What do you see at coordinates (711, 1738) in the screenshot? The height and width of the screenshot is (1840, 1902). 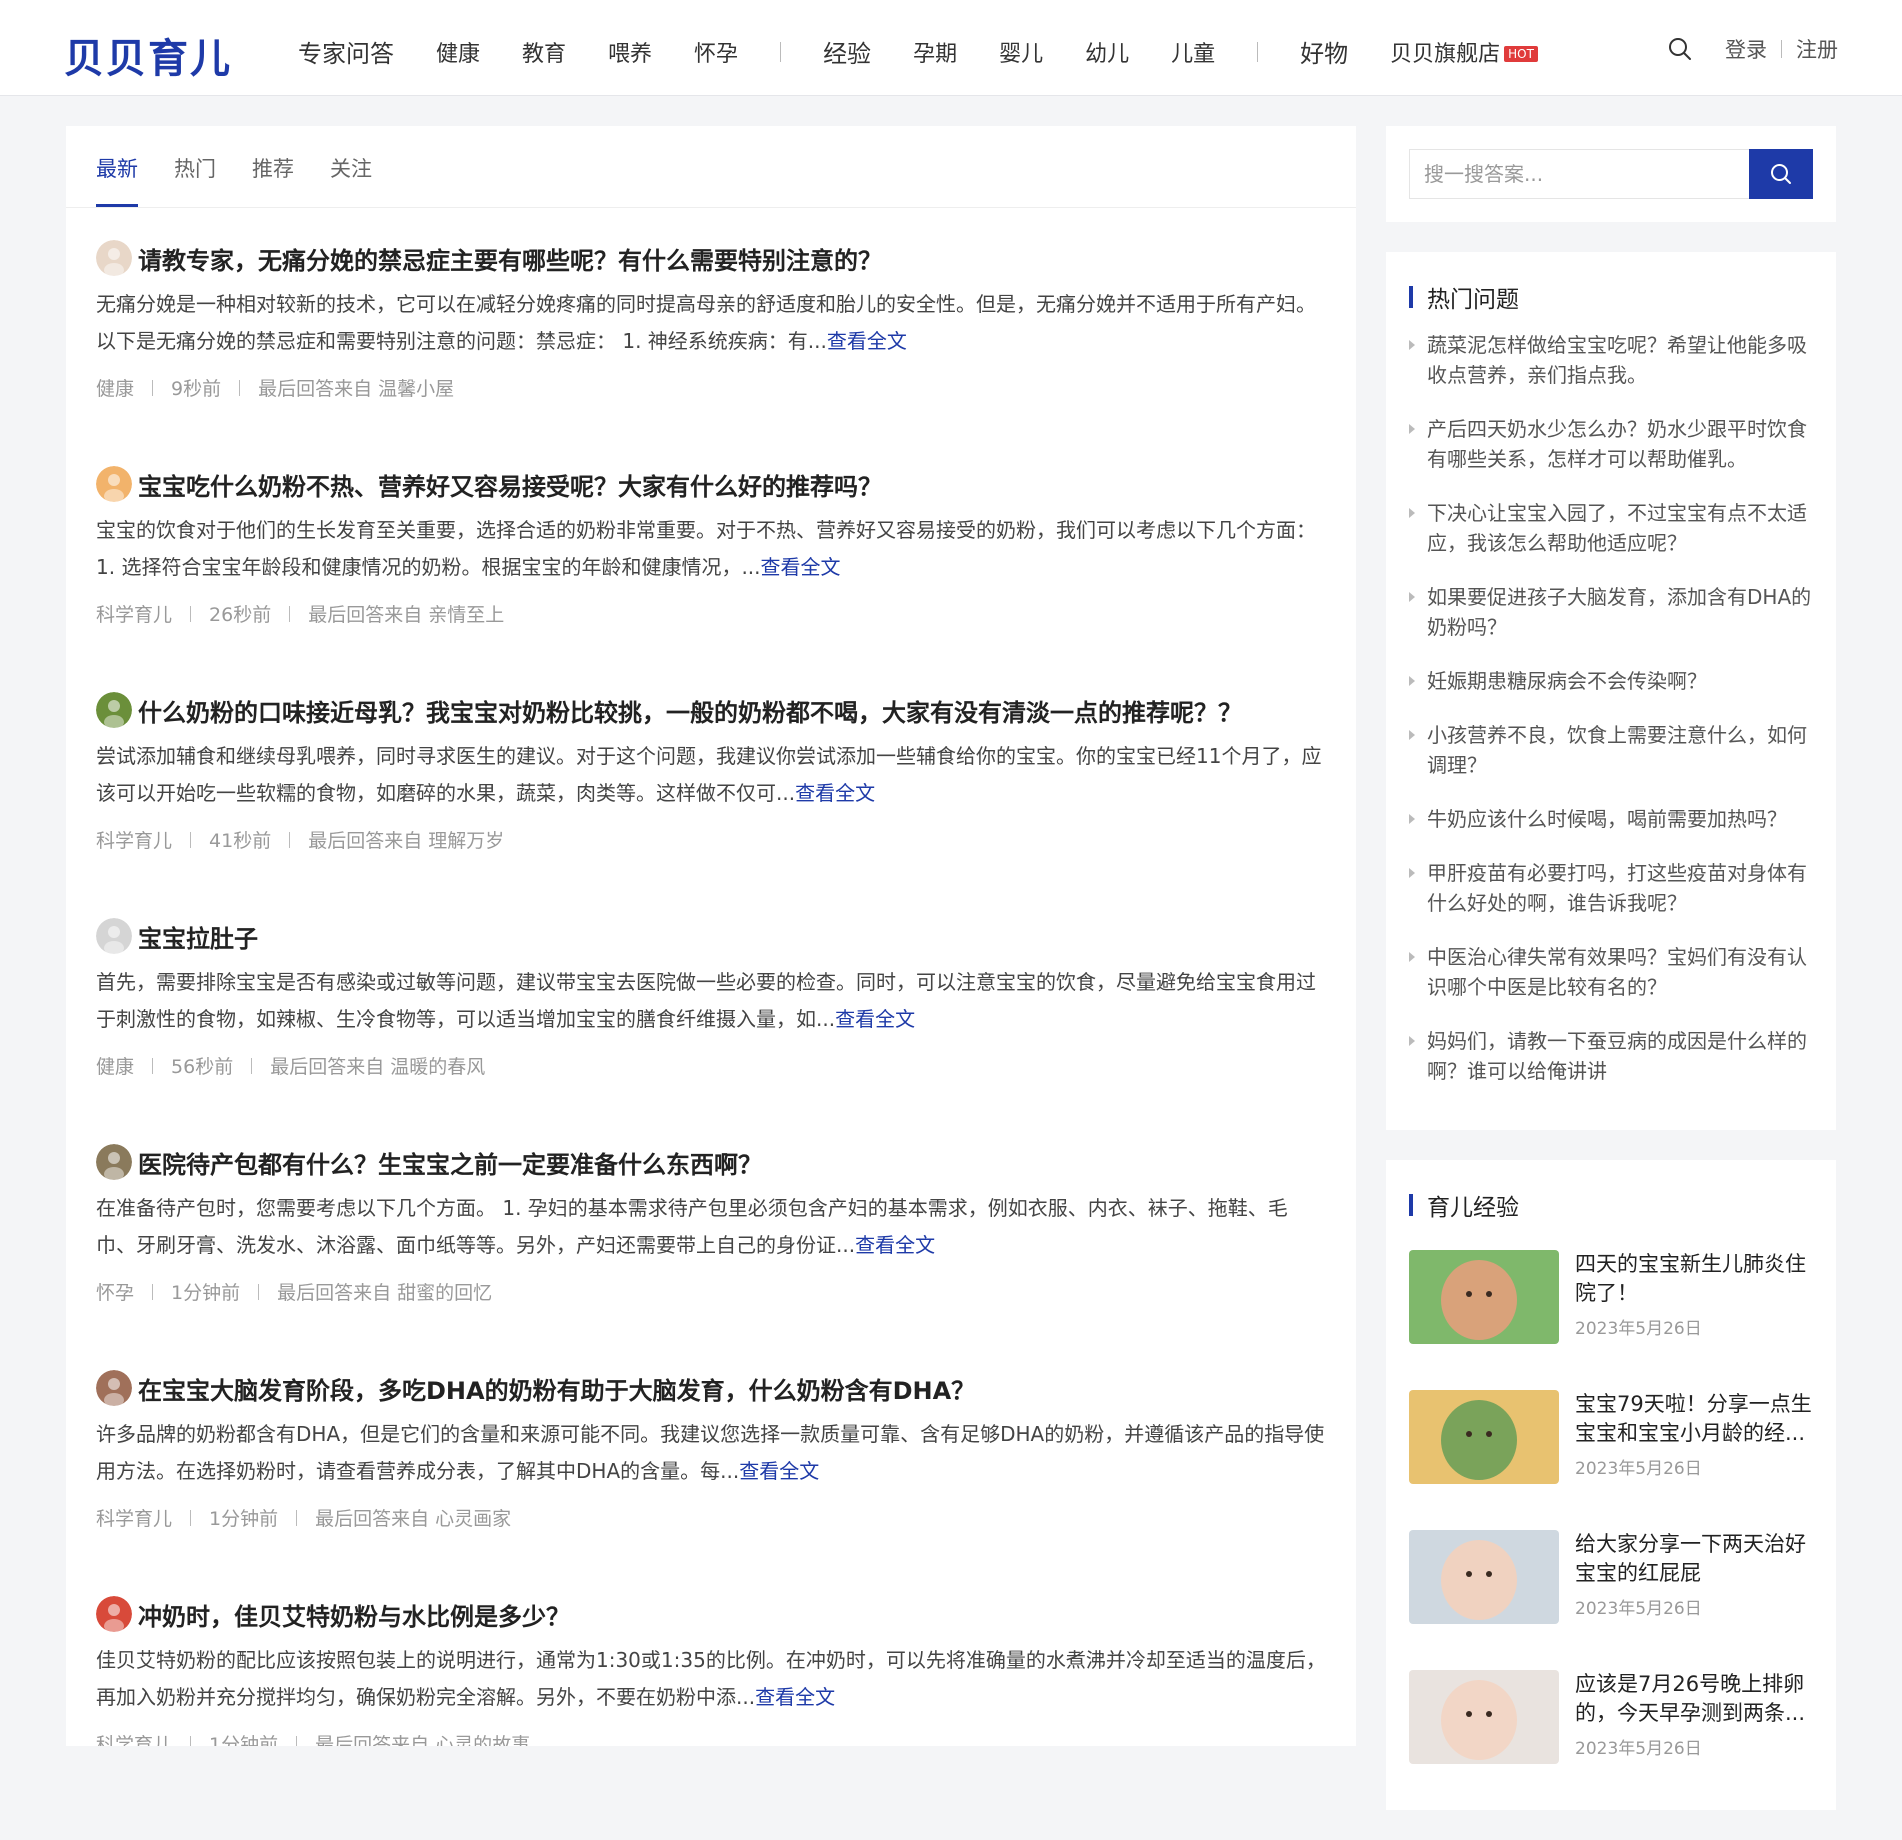 I see `question-meta: 科学育儿 1分钟前 最后回答来自 心灵的故事` at bounding box center [711, 1738].